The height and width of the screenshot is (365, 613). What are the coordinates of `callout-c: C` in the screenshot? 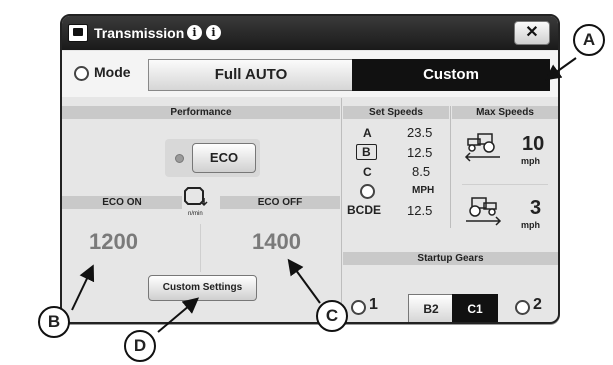 It's located at (332, 316).